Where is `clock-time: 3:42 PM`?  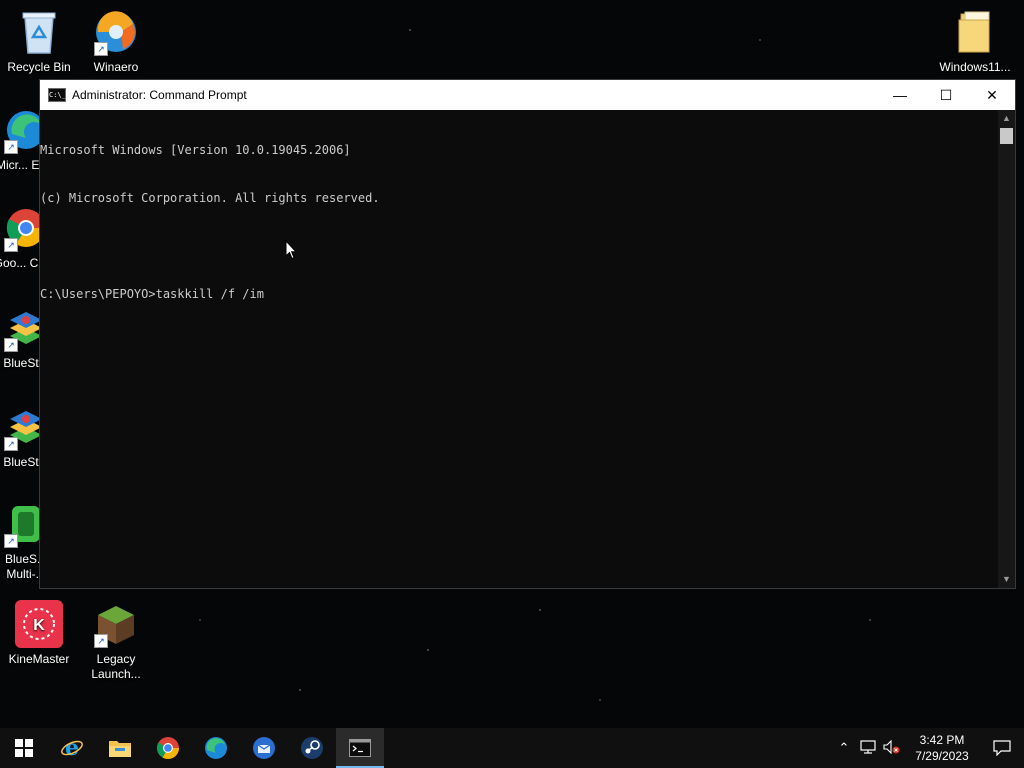
clock-time: 3:42 PM is located at coordinates (942, 740).